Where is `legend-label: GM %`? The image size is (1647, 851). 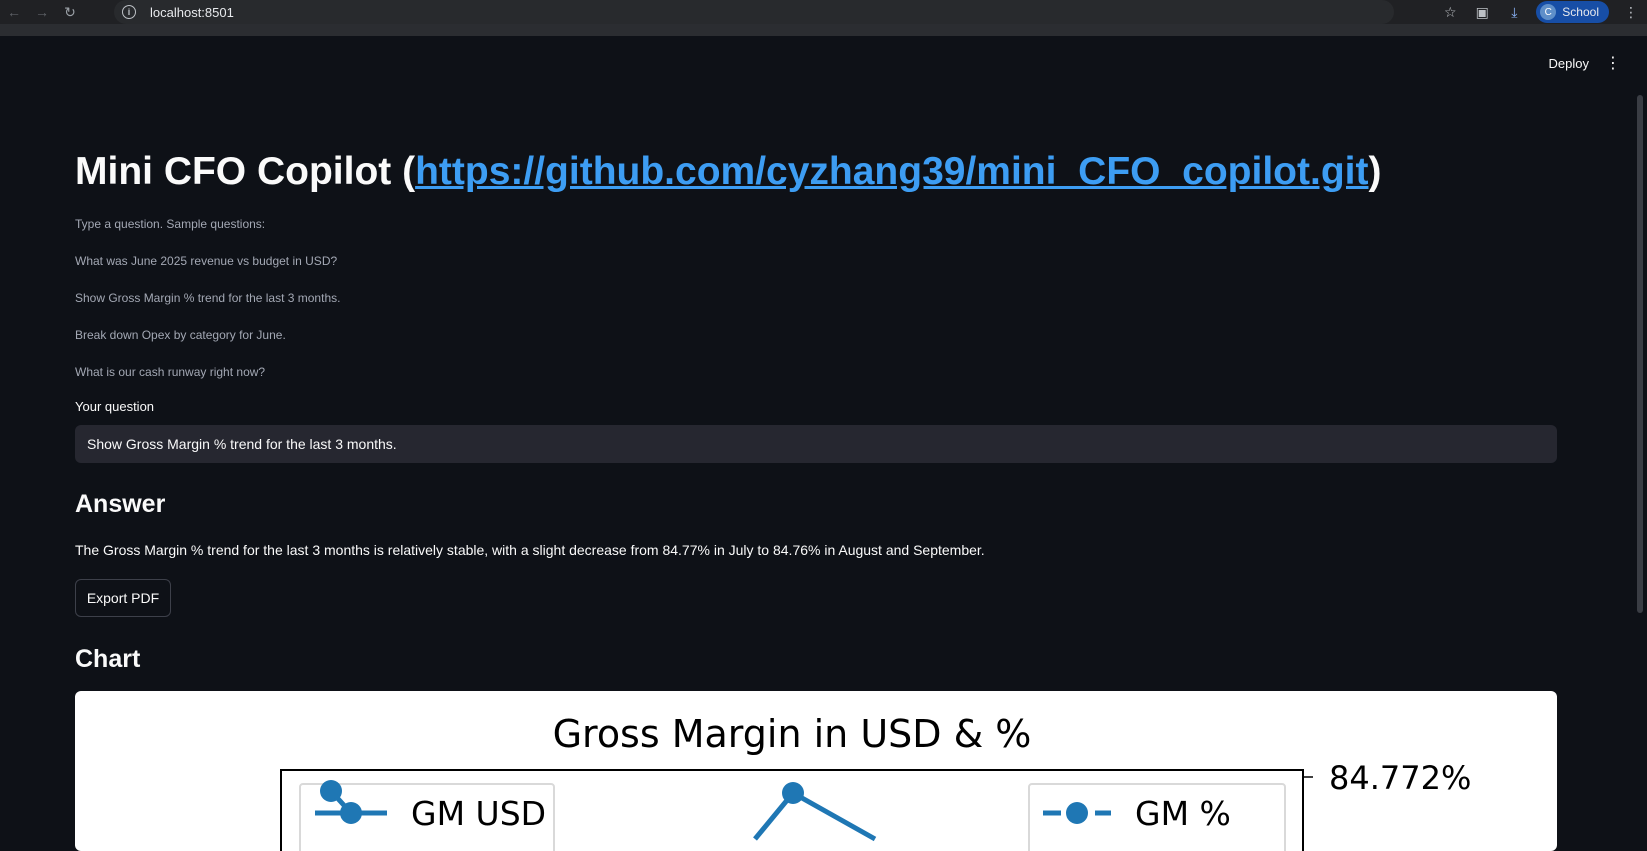 legend-label: GM % is located at coordinates (1183, 813).